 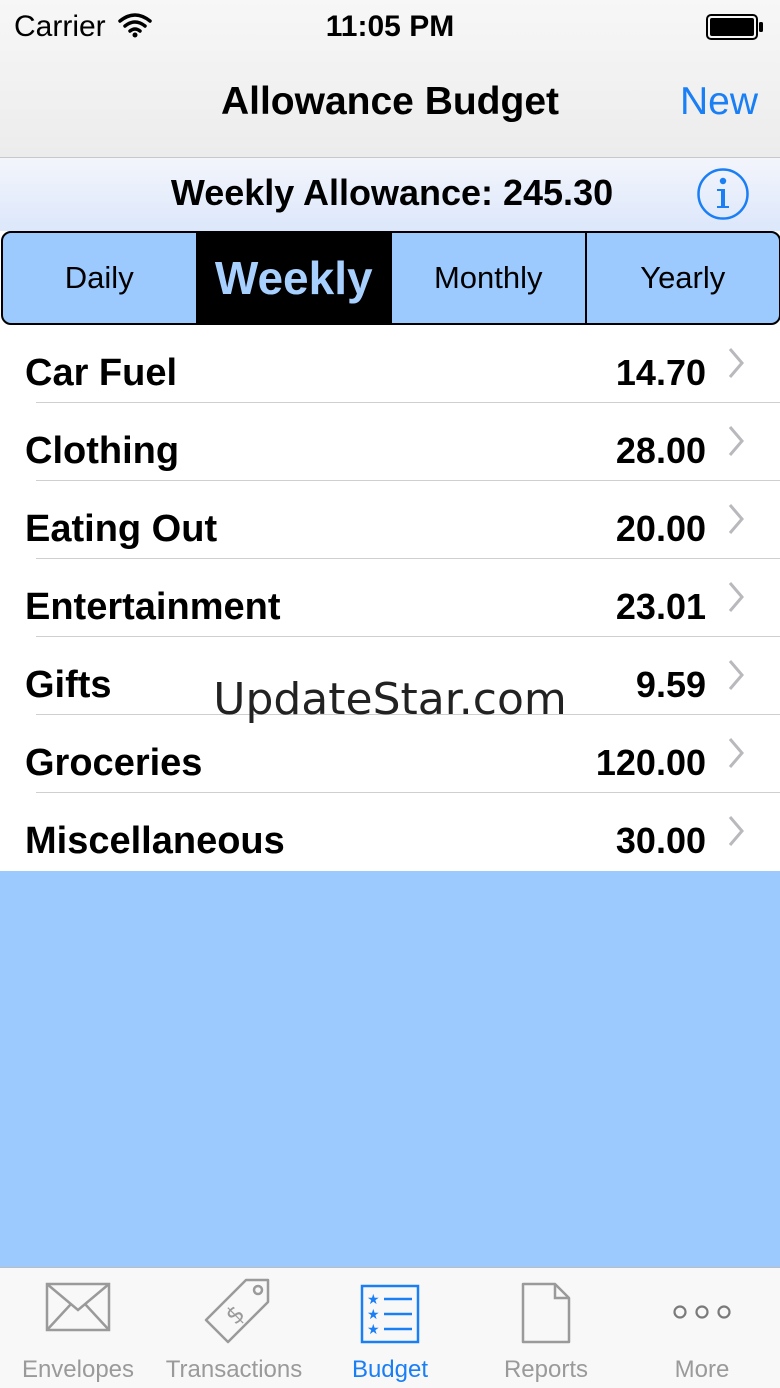 I want to click on status-time: 11:05 PM, so click(x=390, y=26).